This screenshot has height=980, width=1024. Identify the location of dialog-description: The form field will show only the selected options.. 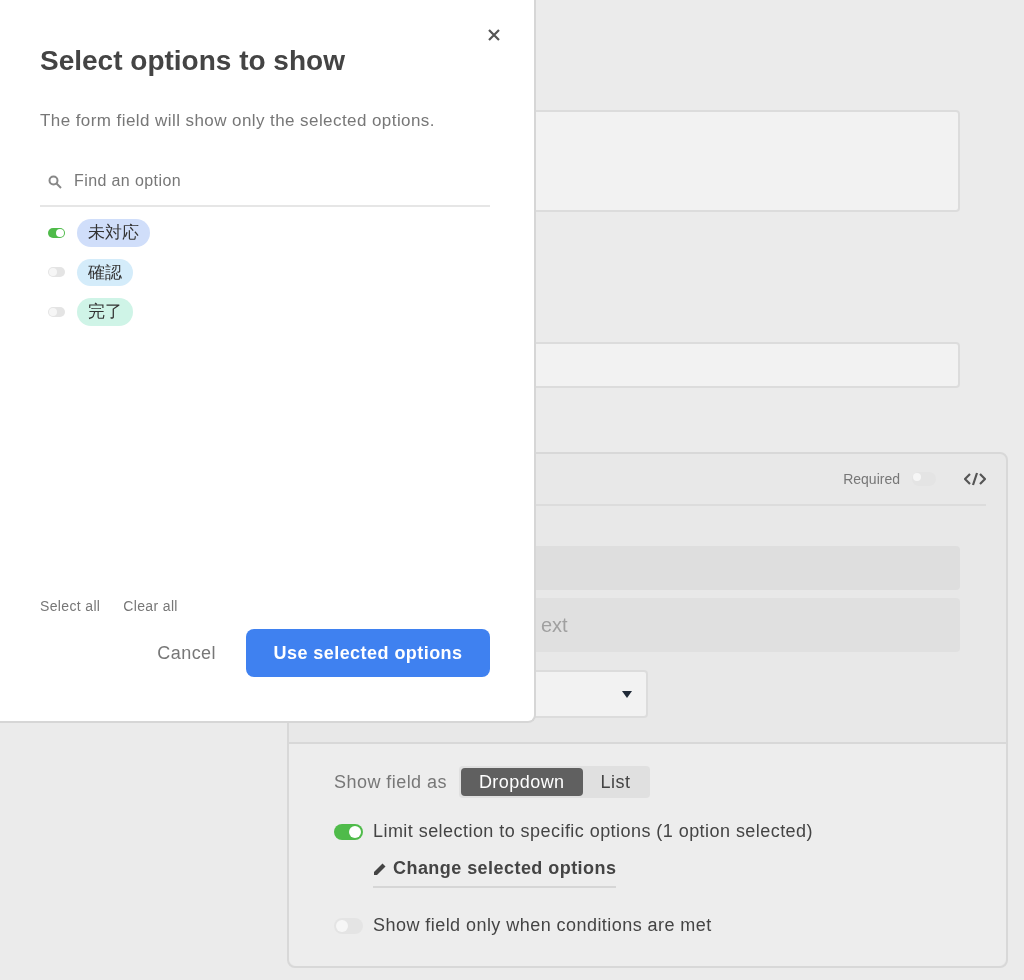
(237, 121).